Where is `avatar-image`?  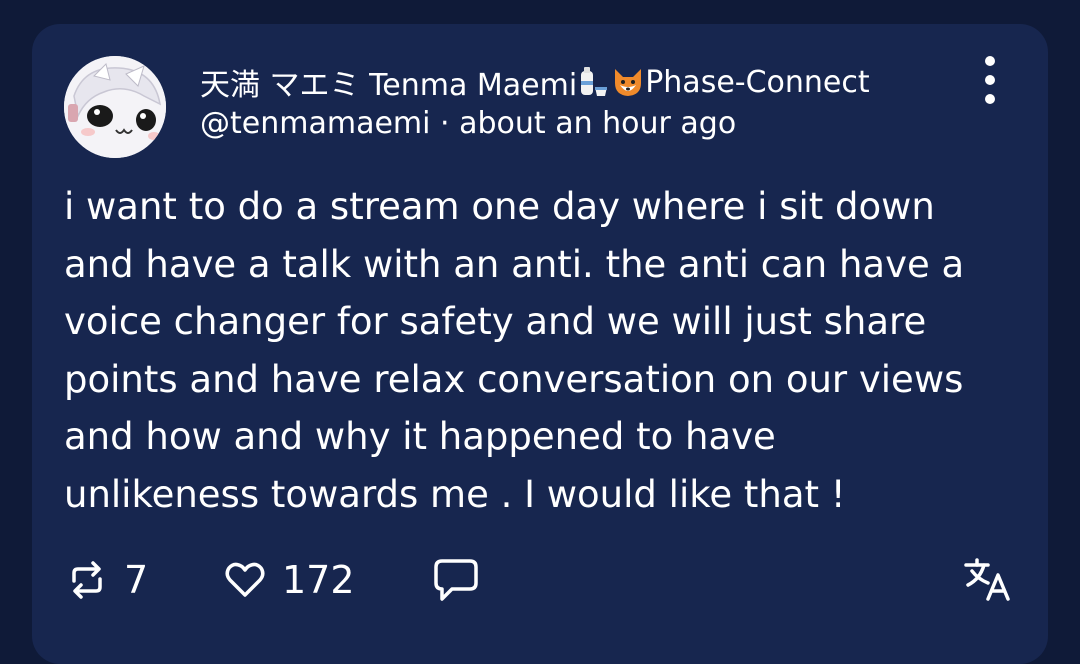 avatar-image is located at coordinates (115, 107).